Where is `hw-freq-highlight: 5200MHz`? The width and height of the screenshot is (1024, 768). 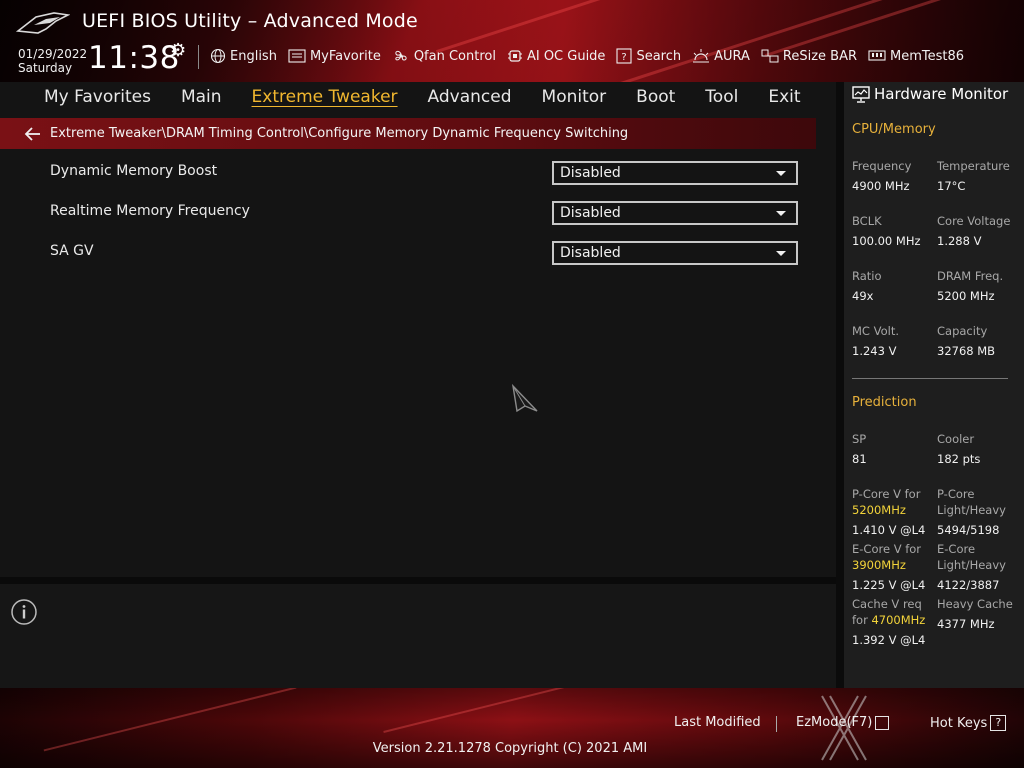 hw-freq-highlight: 5200MHz is located at coordinates (879, 510).